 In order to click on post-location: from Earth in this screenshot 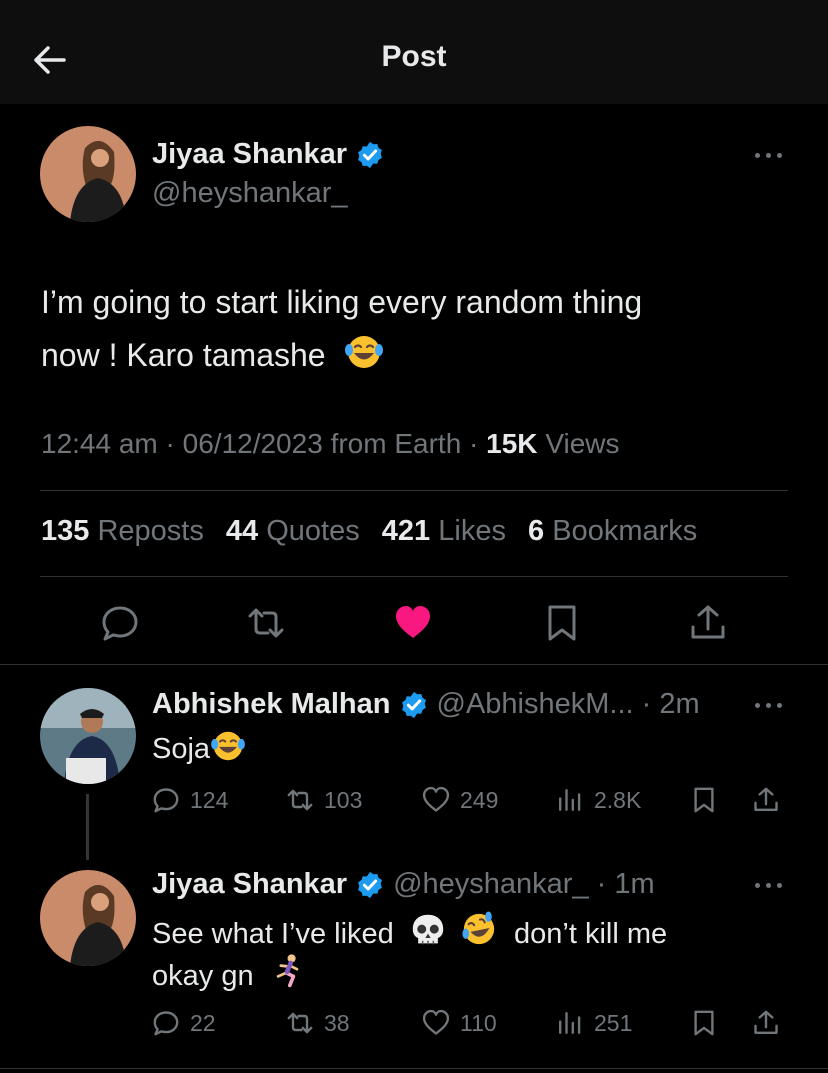, I will do `click(396, 443)`.